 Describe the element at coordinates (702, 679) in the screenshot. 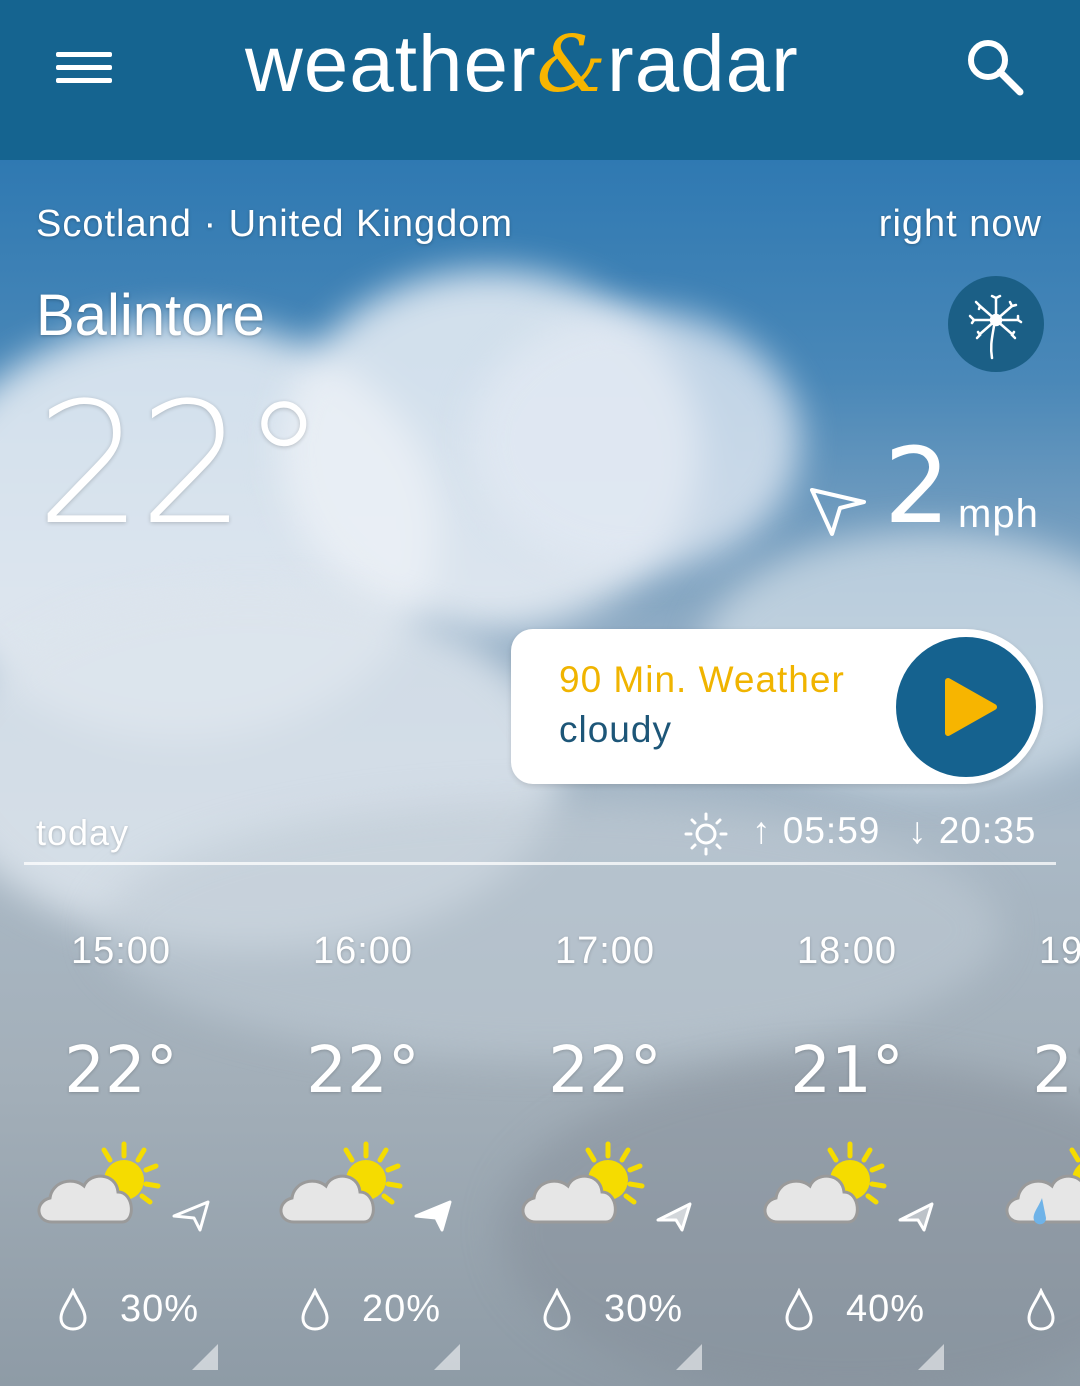

I see `nowcast-title: 90 Min. Weather` at that location.